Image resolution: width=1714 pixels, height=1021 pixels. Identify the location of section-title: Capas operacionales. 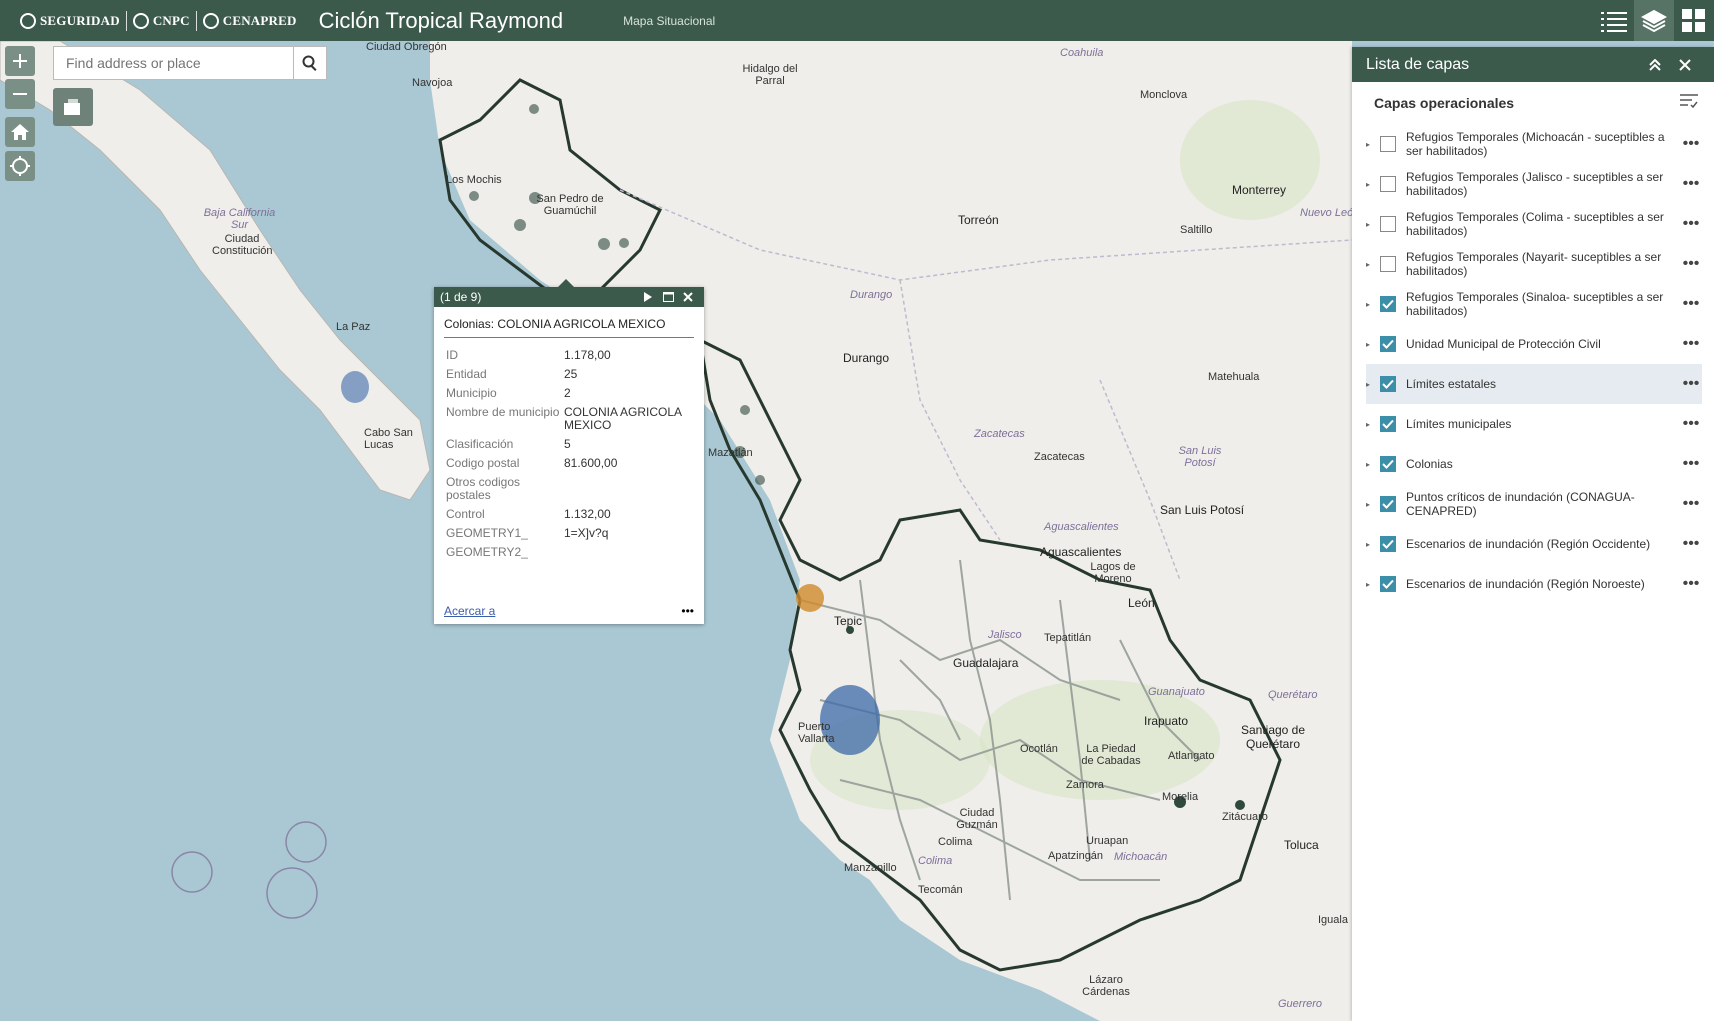
(1444, 103).